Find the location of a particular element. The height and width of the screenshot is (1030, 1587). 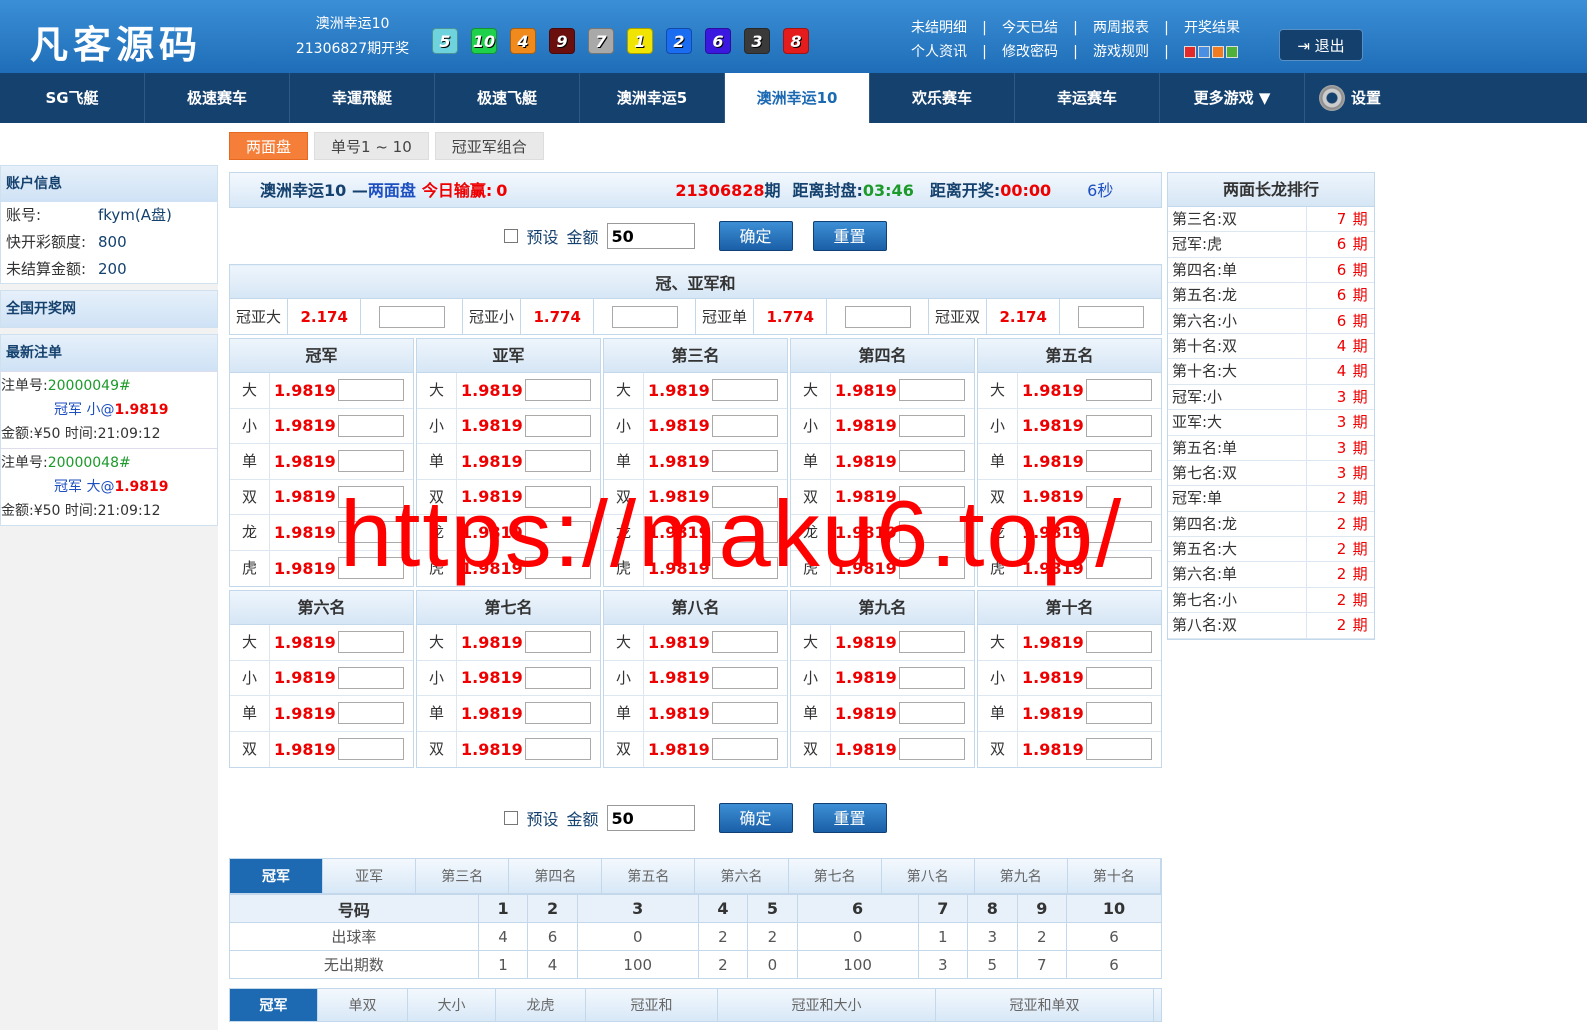

logout-button: ⇥ 退出 is located at coordinates (1321, 45).